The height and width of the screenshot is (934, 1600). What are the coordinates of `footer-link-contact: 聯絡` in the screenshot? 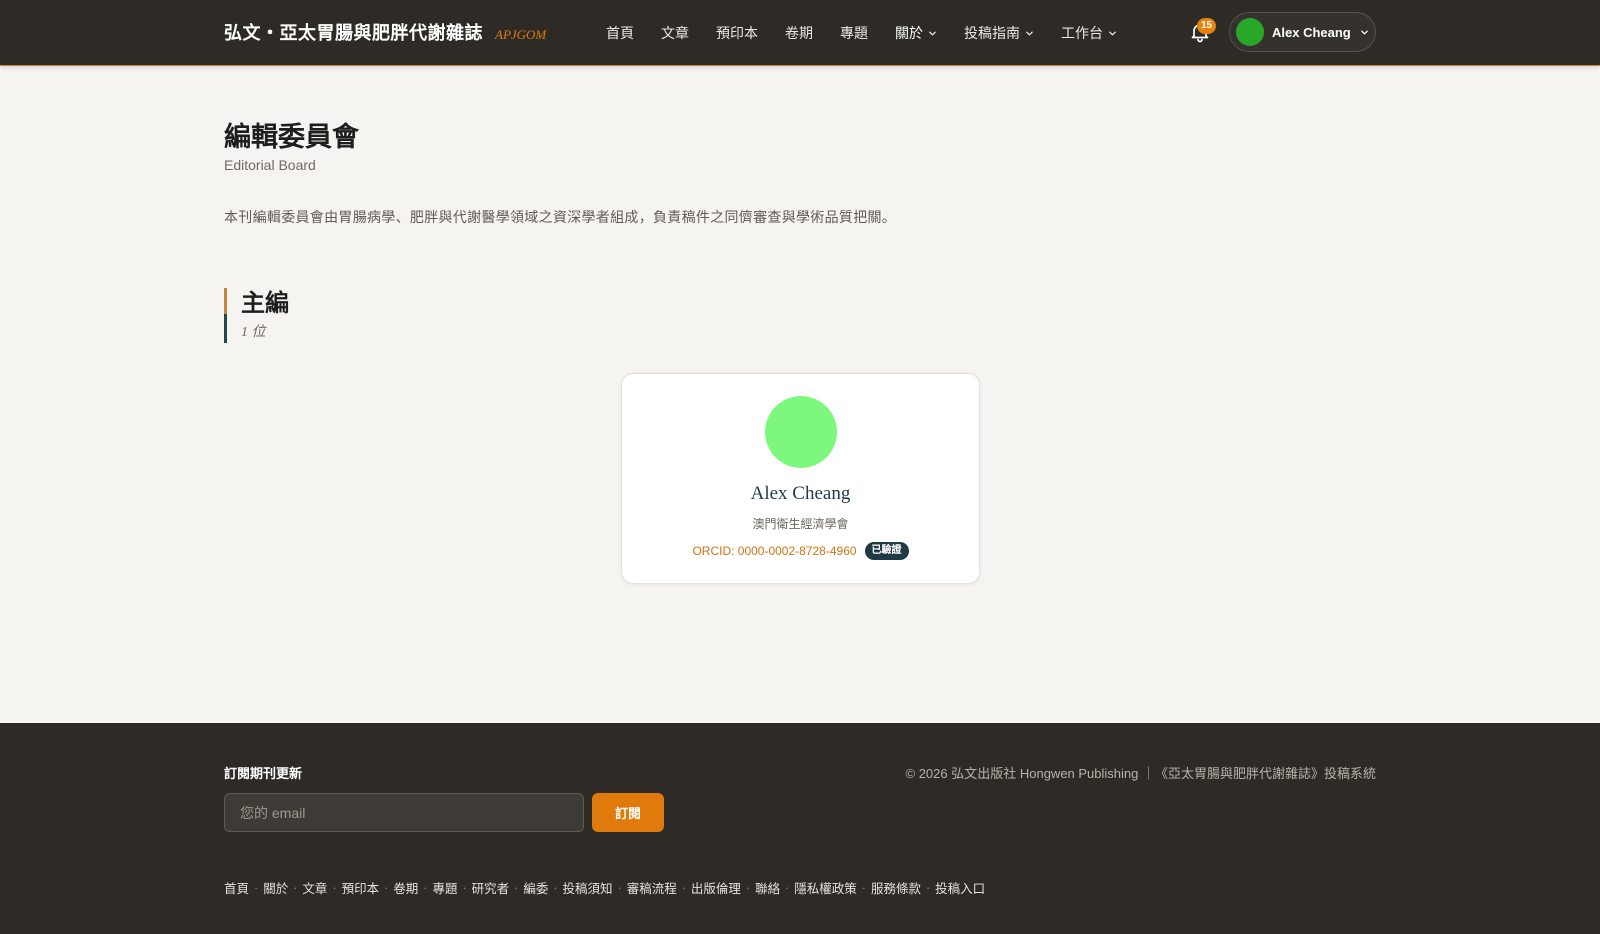 It's located at (767, 887).